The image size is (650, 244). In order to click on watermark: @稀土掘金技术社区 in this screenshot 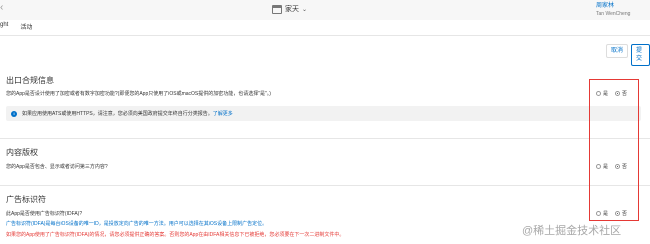, I will do `click(572, 231)`.